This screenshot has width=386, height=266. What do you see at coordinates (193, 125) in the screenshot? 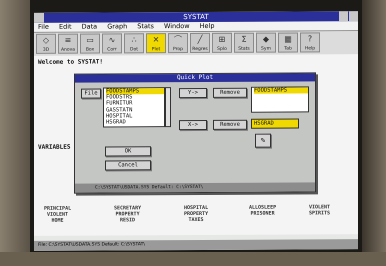
I see `x-add-button: X->` at bounding box center [193, 125].